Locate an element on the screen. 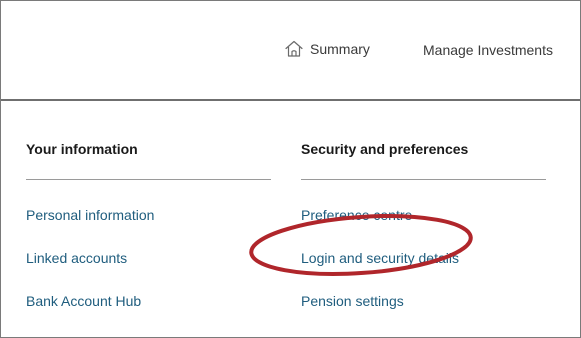 This screenshot has height=338, width=581. pension-settings-link: Pension settings is located at coordinates (423, 303).